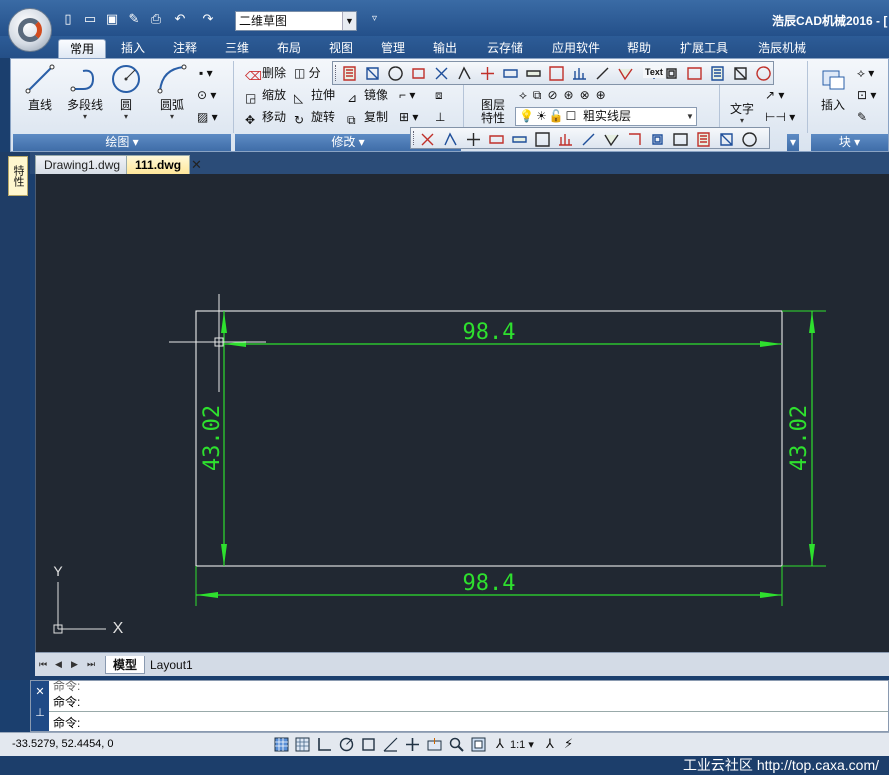 Image resolution: width=889 pixels, height=775 pixels. I want to click on arc-button: 圆弧 ▾, so click(172, 92).